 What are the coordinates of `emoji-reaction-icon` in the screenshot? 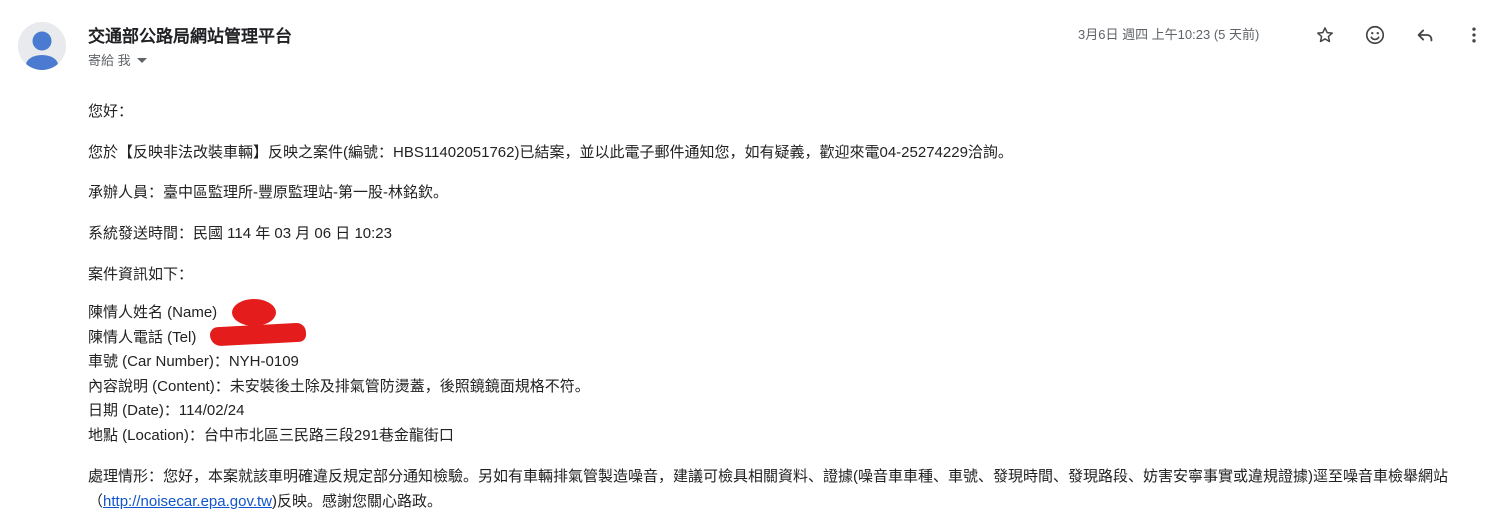 It's located at (1375, 35).